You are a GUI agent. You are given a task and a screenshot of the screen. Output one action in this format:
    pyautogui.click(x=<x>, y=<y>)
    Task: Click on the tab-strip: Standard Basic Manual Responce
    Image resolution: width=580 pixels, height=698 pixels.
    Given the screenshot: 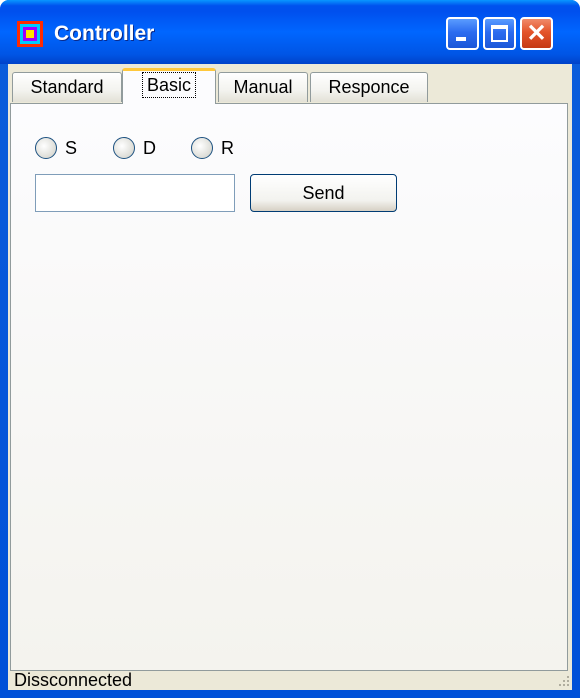 What is the action you would take?
    pyautogui.click(x=292, y=86)
    